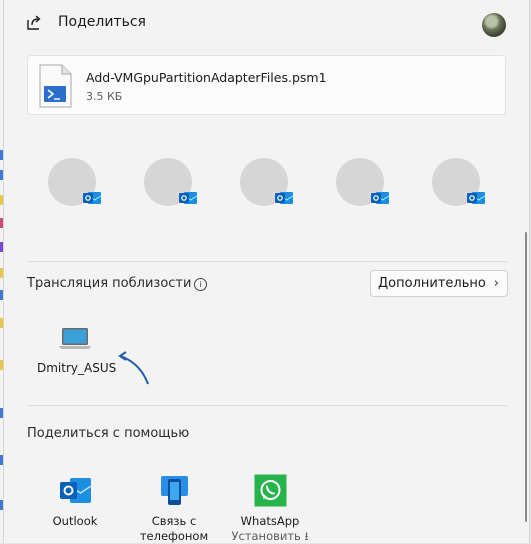  What do you see at coordinates (55, 86) in the screenshot?
I see `powershell-file-icon` at bounding box center [55, 86].